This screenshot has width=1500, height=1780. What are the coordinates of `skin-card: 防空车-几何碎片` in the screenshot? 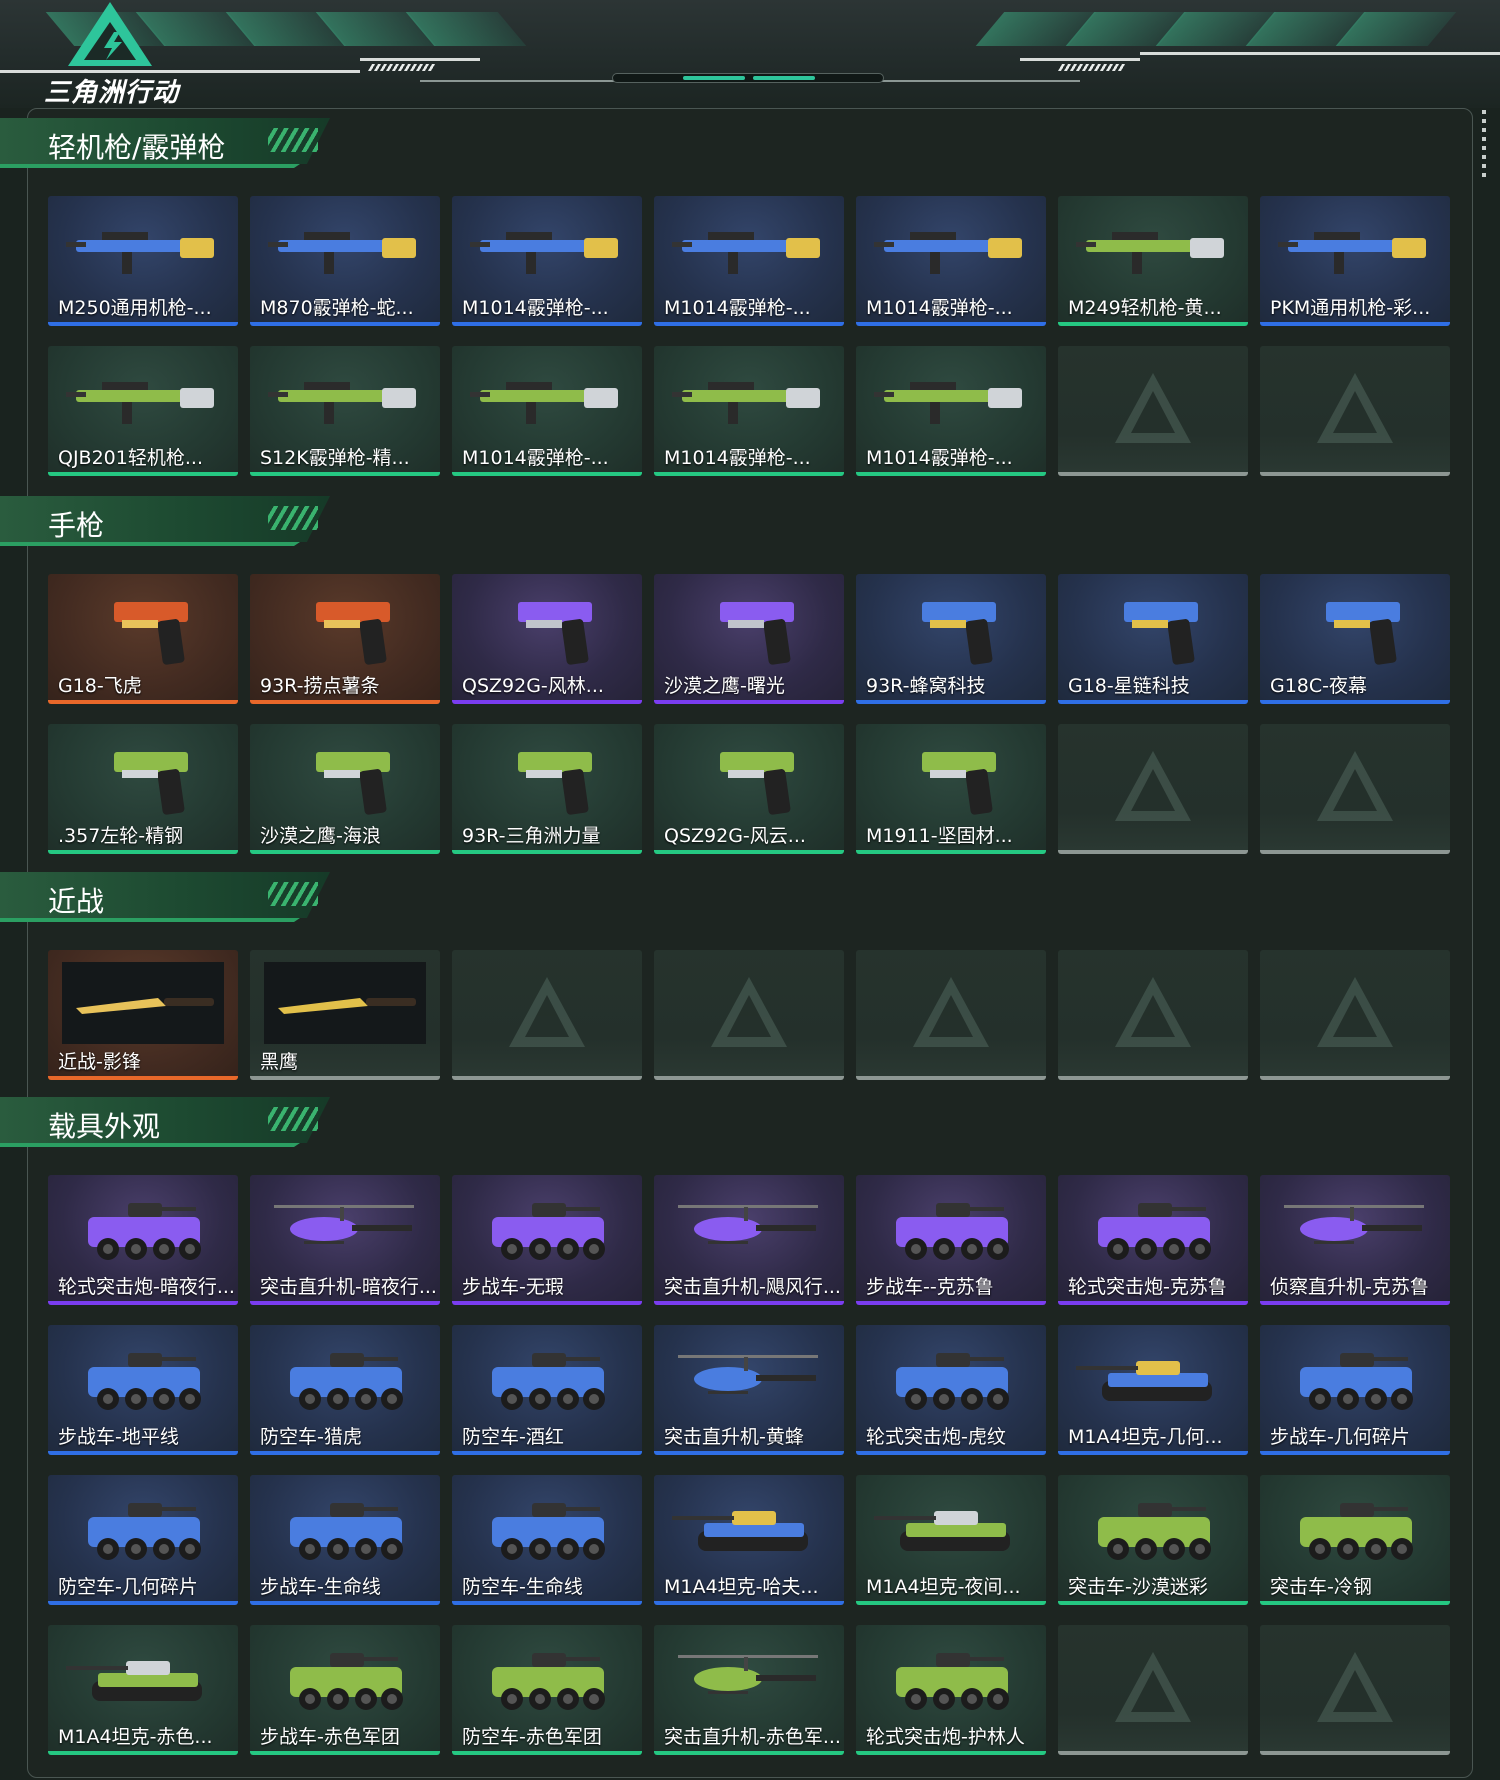 It's located at (143, 1540).